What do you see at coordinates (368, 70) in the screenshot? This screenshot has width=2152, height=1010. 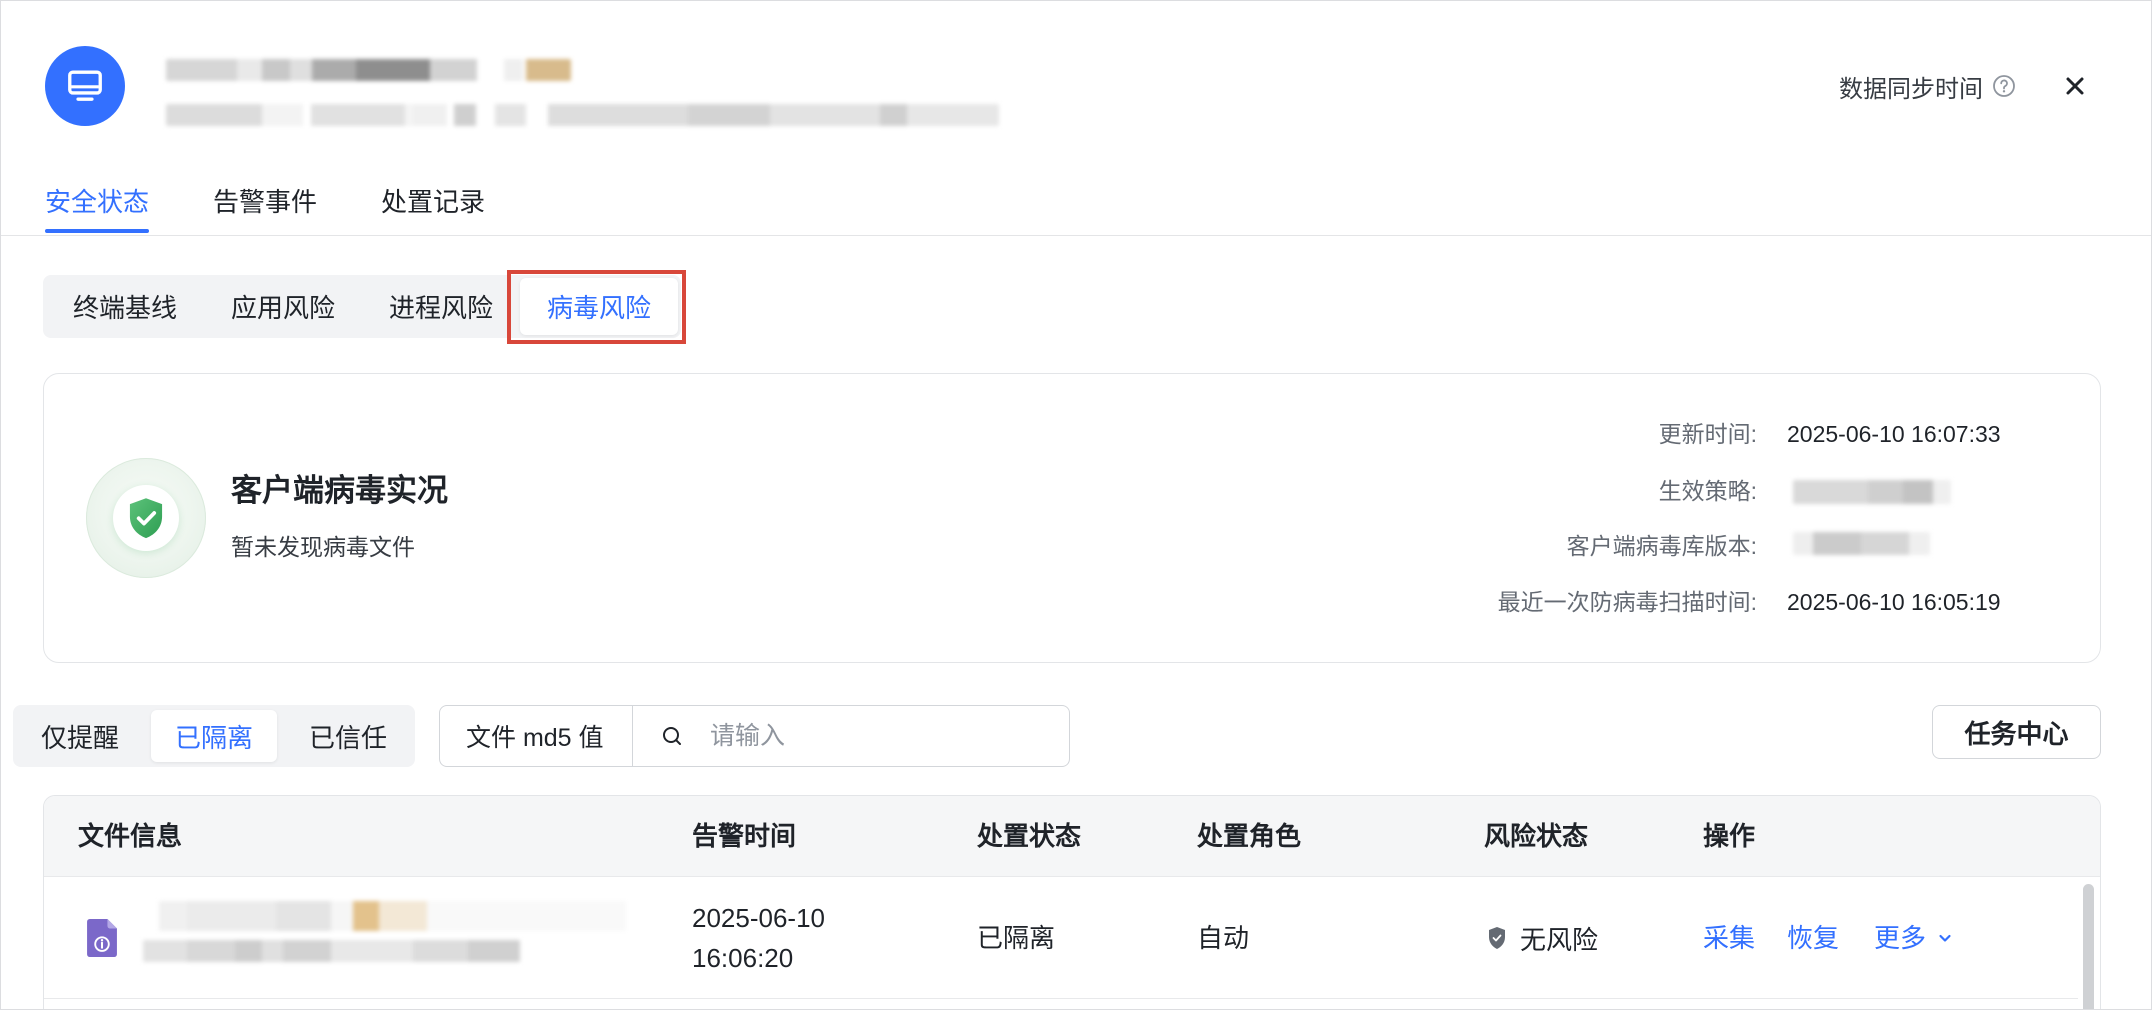 I see `device-name-redacted` at bounding box center [368, 70].